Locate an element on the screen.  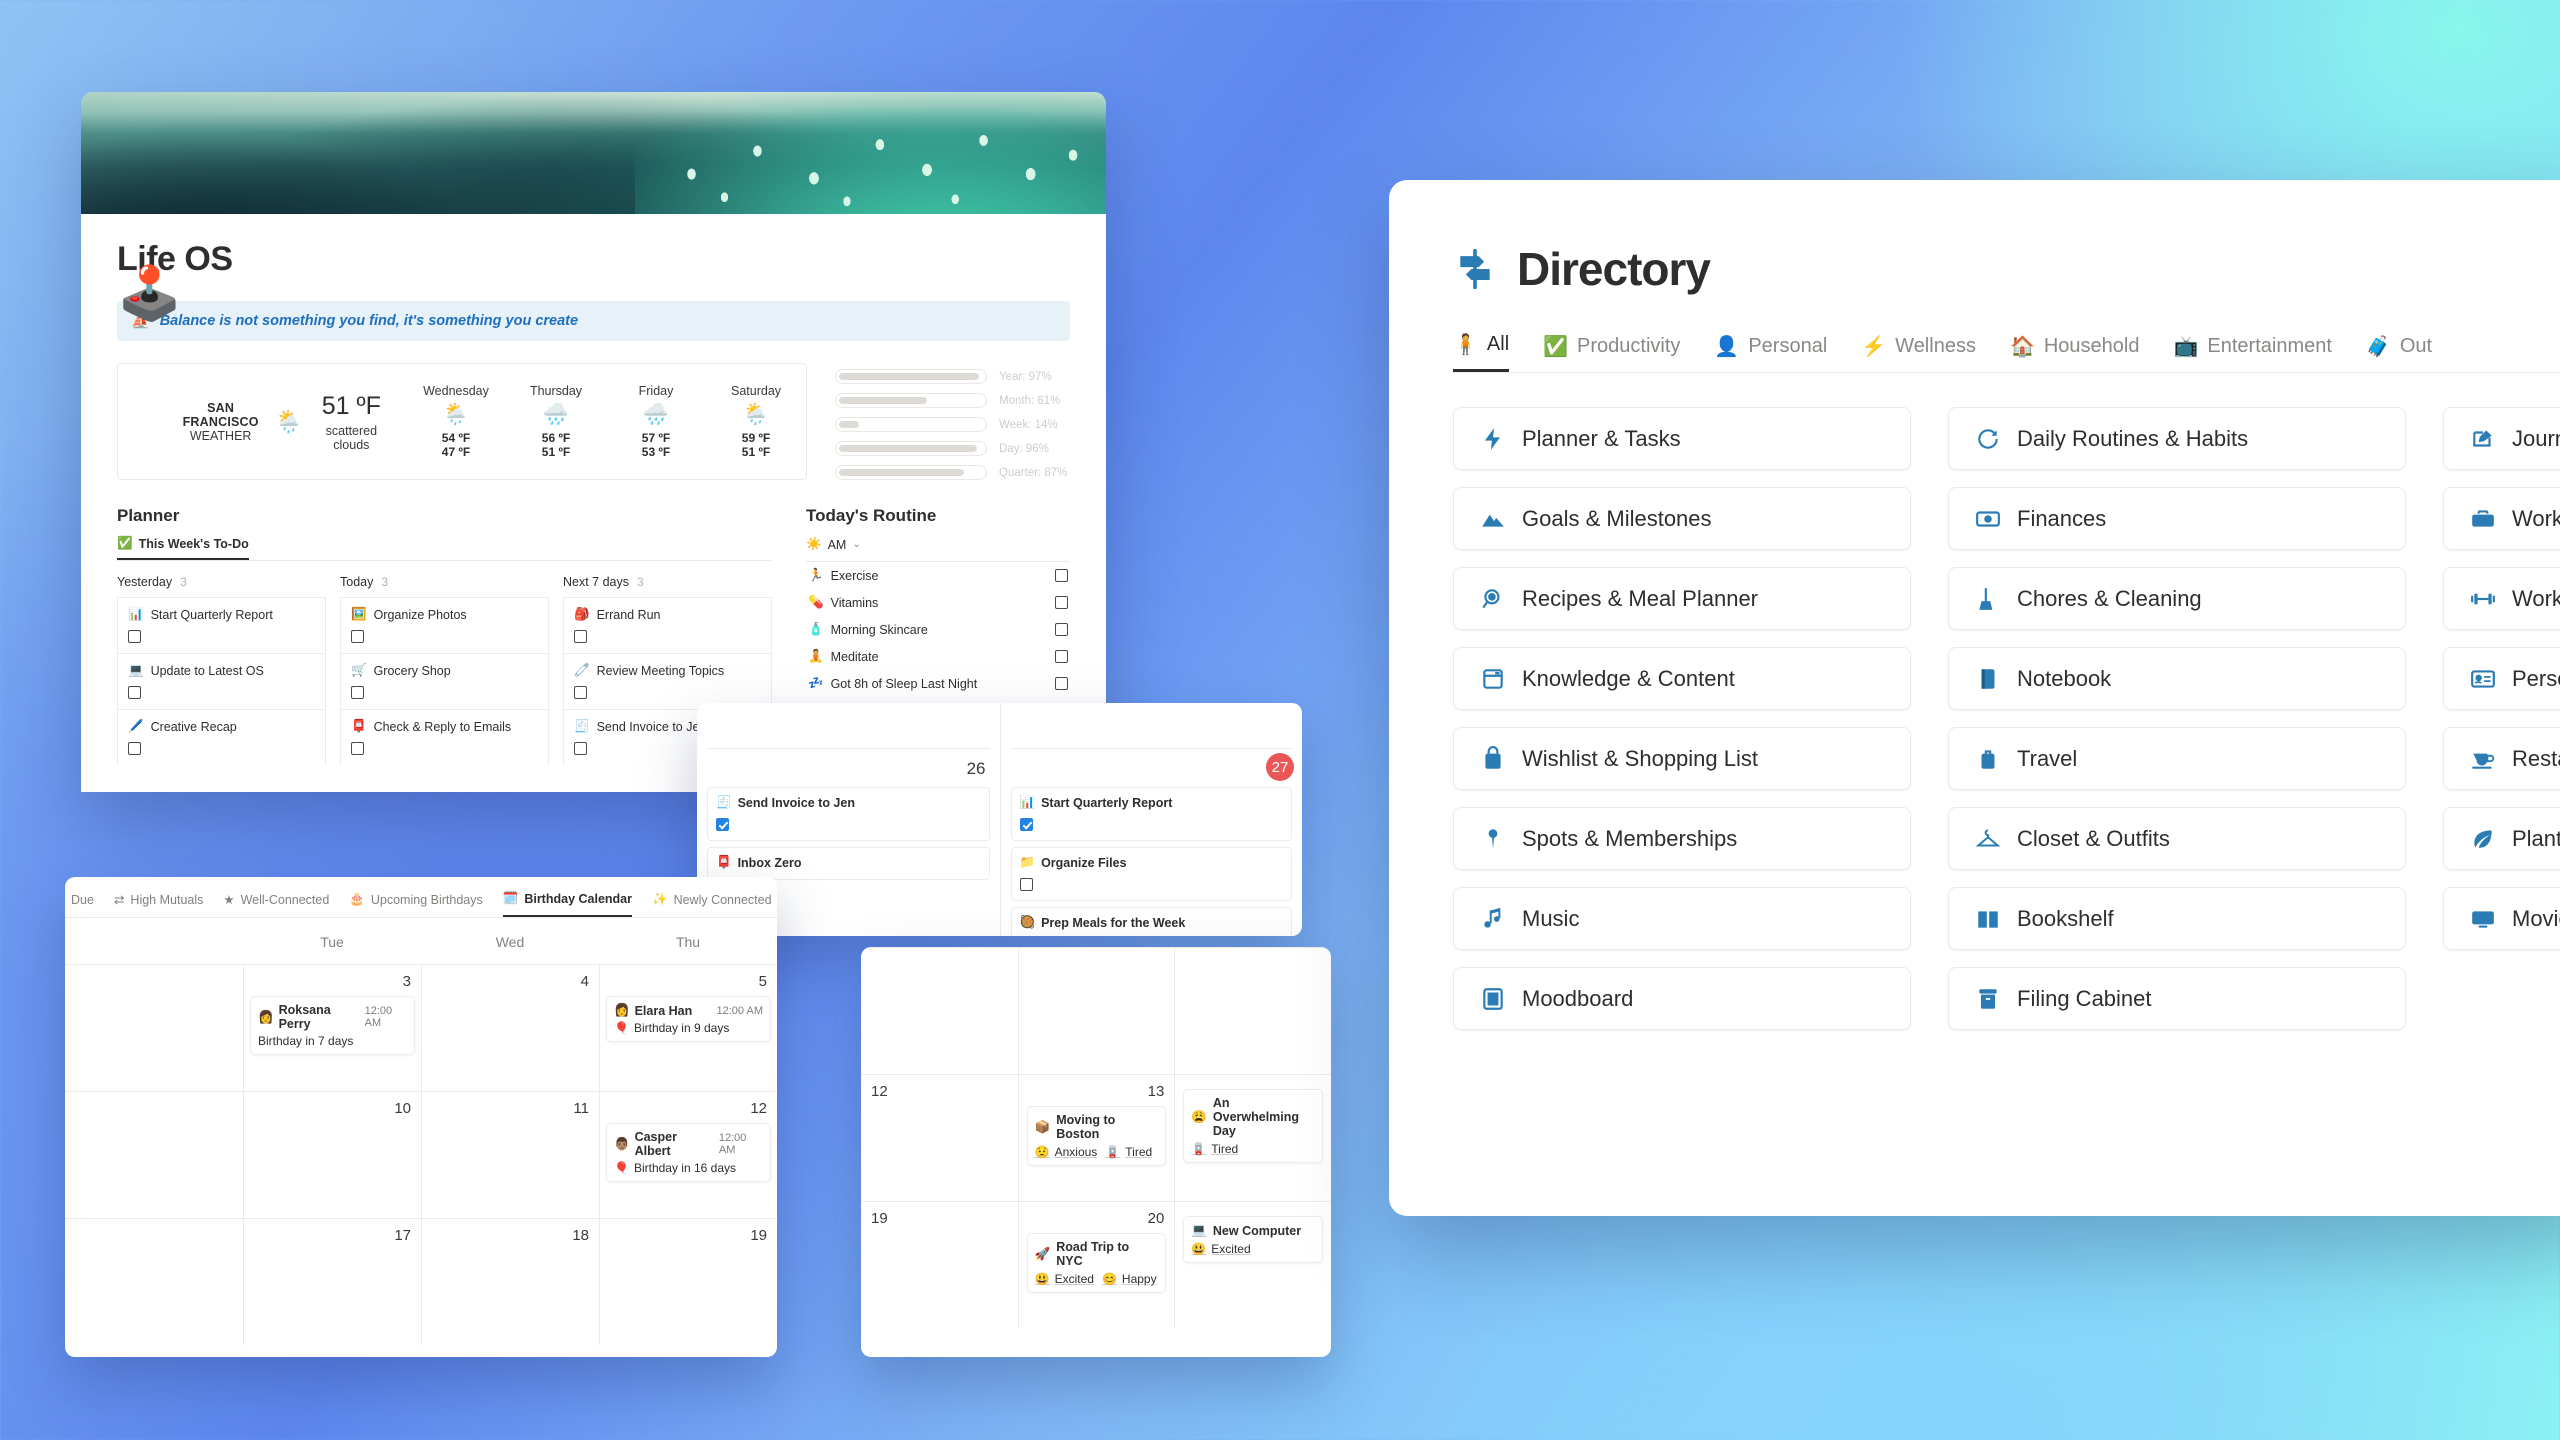
directory-card-spots-memberships: Spots & Memberships is located at coordinates (1682, 838).